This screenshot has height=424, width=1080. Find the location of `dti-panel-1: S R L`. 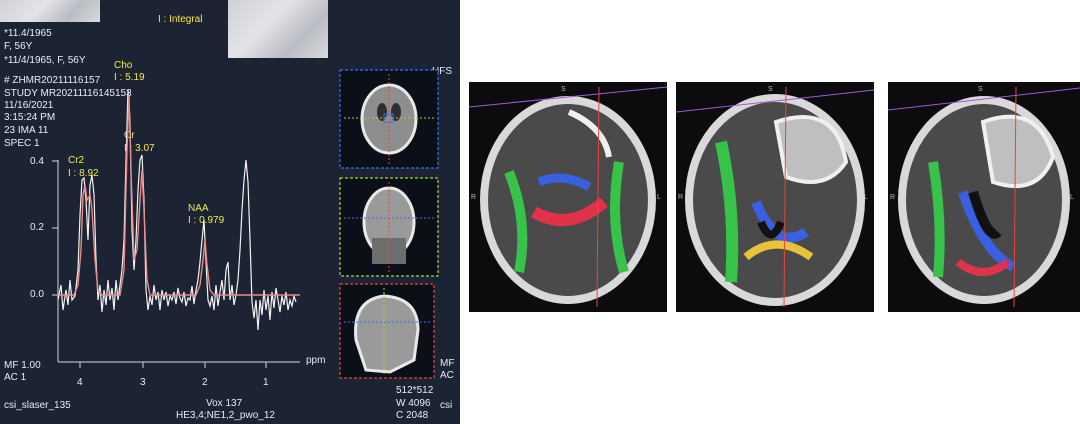

dti-panel-1: S R L is located at coordinates (568, 197).